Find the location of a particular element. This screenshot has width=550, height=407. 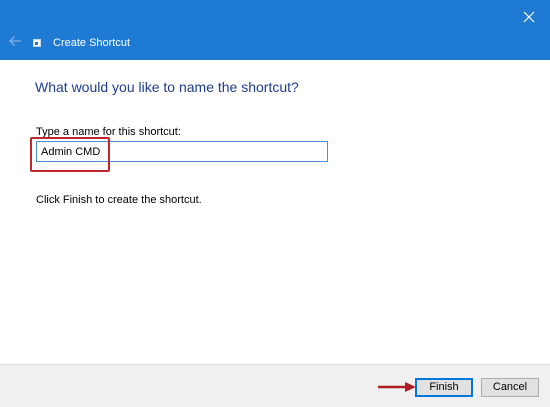

window-title: Create Shortcut is located at coordinates (92, 43).